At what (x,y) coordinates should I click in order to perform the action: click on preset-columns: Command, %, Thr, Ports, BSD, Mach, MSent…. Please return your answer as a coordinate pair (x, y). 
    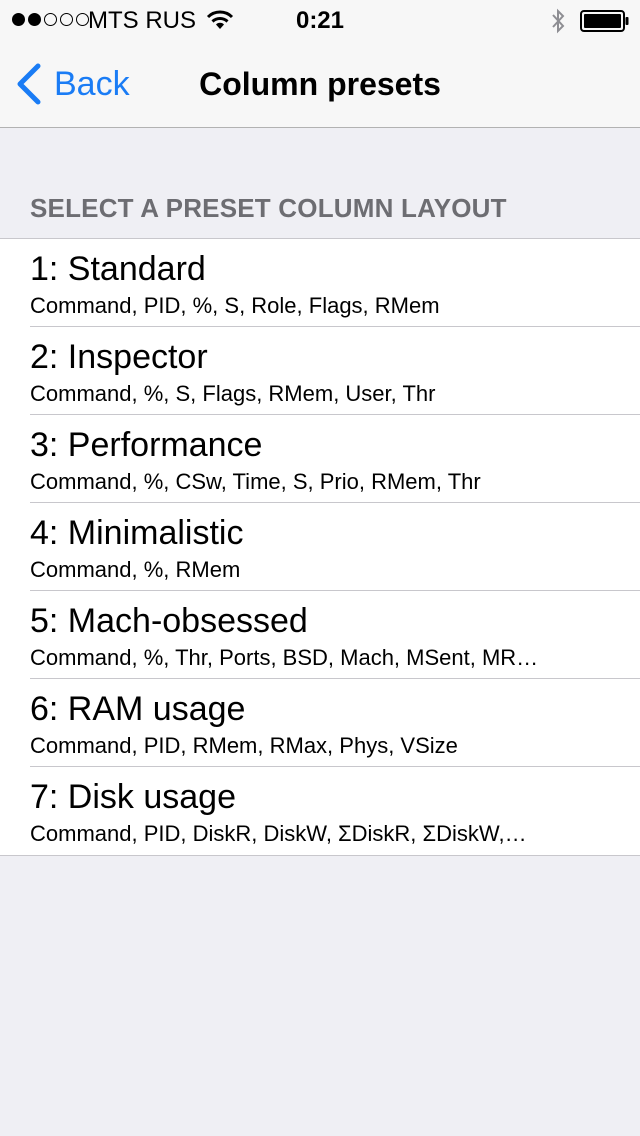
    Looking at the image, I should click on (284, 657).